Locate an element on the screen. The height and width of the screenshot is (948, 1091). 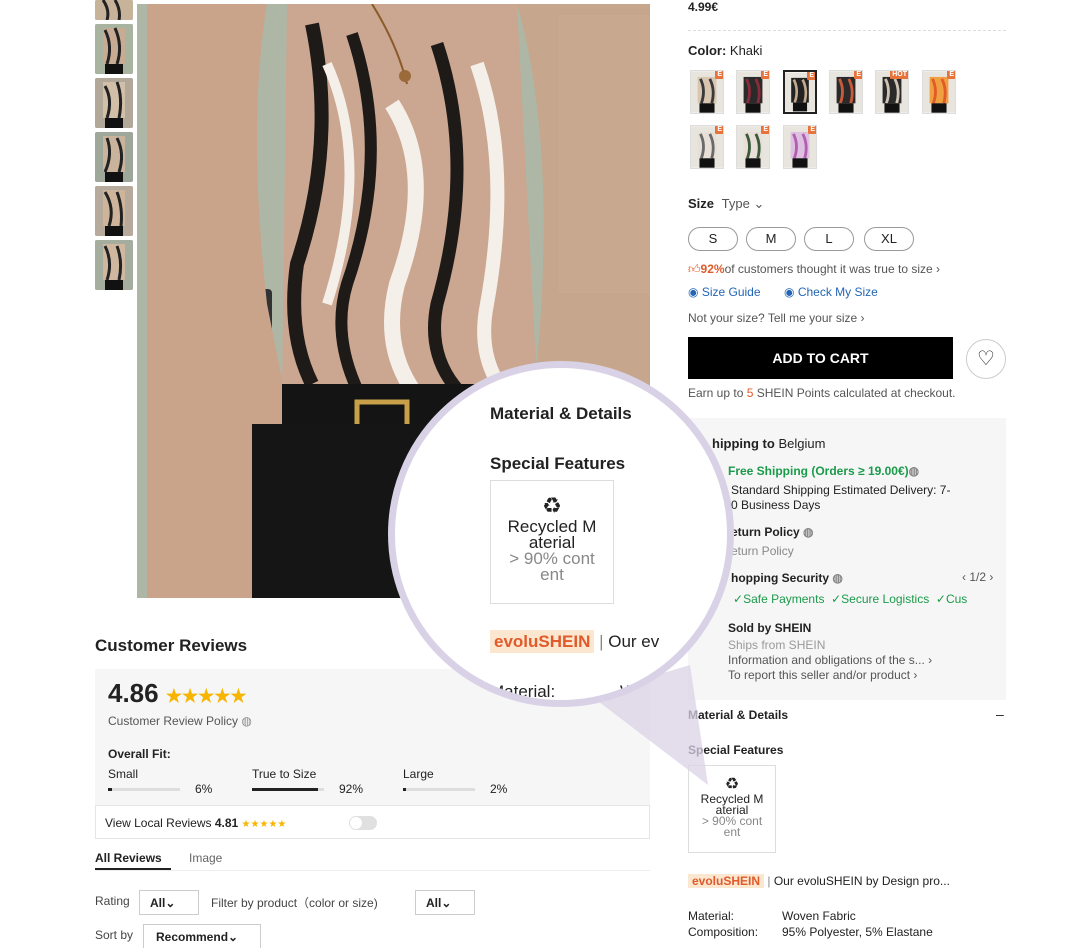
tabs-divider is located at coordinates (372, 870).